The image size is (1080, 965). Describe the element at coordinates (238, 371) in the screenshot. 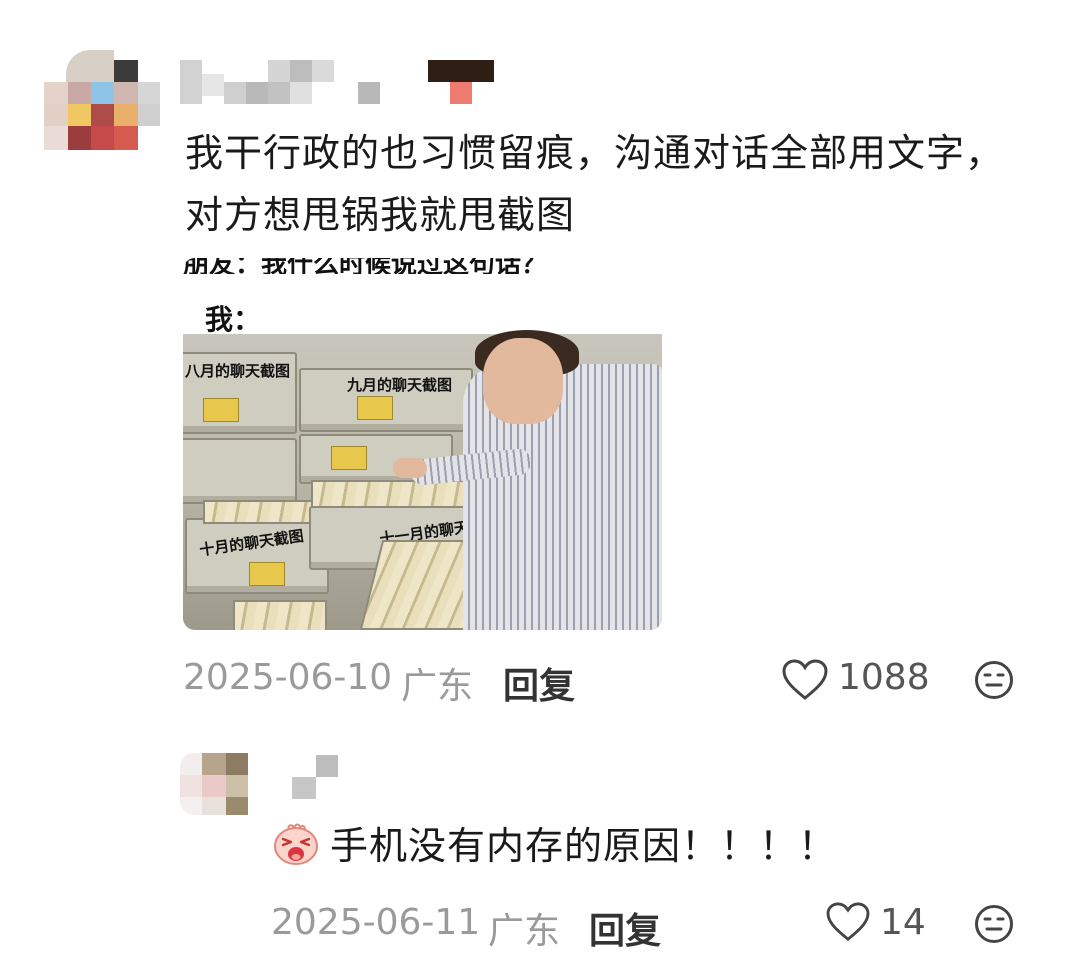

I see `drawer-label: 八月的聊天截图` at that location.